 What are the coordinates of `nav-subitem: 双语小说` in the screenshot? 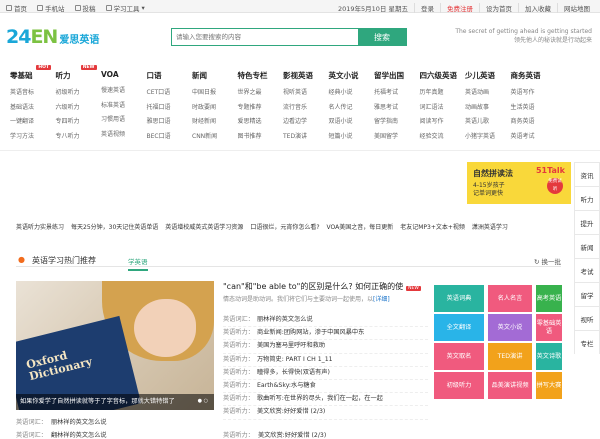 It's located at (351, 125).